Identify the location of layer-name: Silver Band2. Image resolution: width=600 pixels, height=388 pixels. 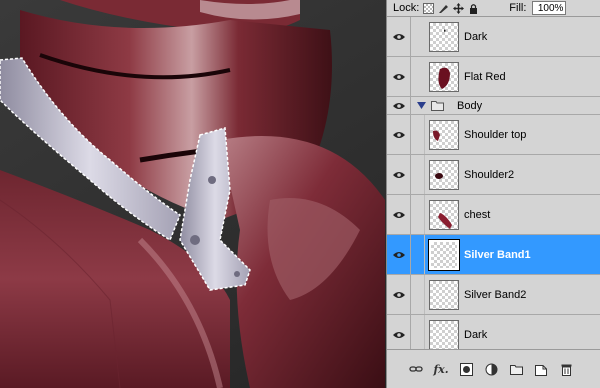
(495, 295).